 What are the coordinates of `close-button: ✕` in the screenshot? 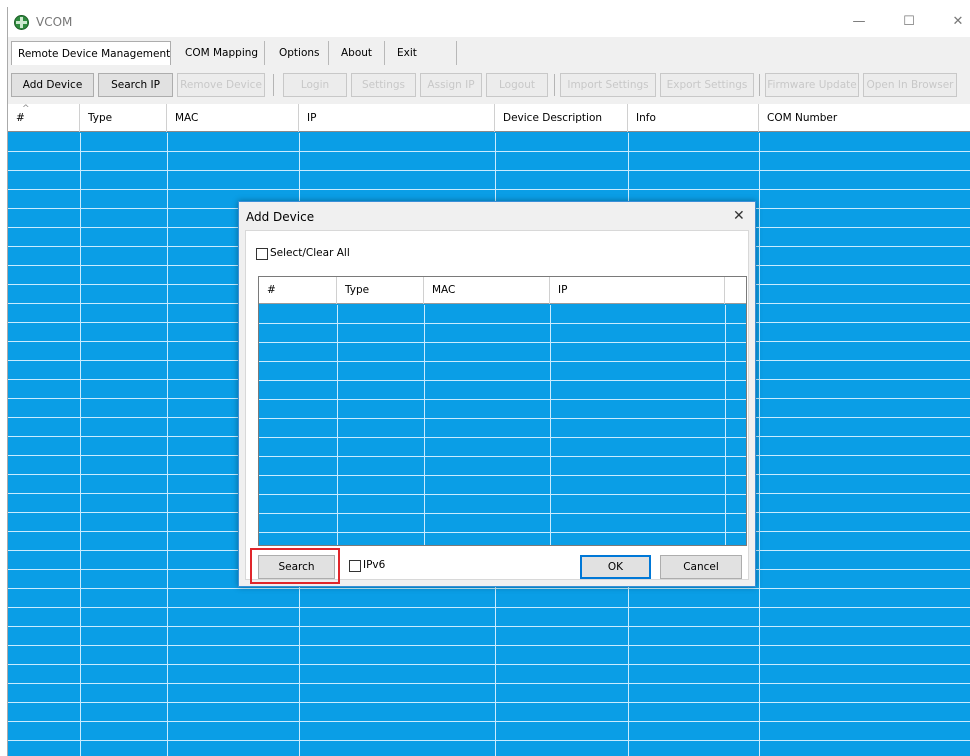 It's located at (955, 22).